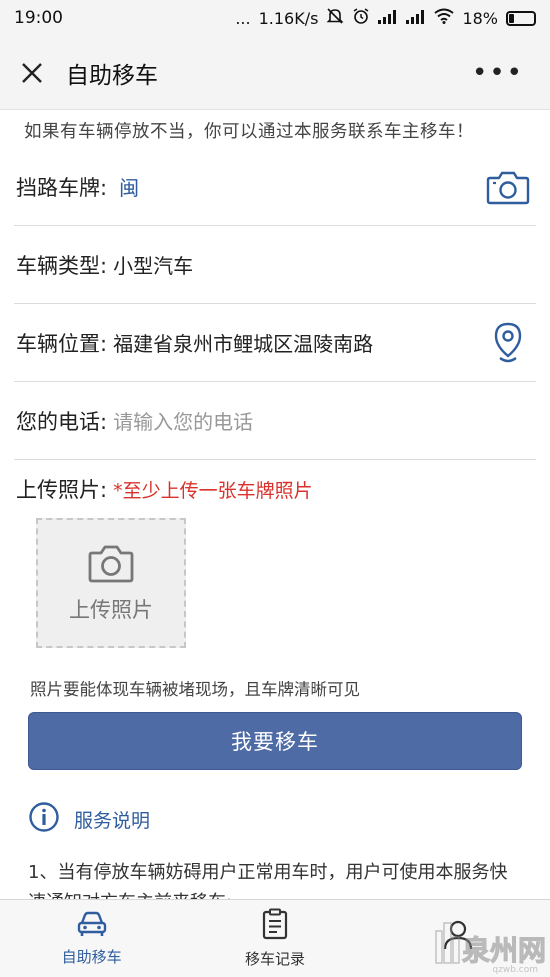 The image size is (550, 977). I want to click on wifi-icon, so click(444, 18).